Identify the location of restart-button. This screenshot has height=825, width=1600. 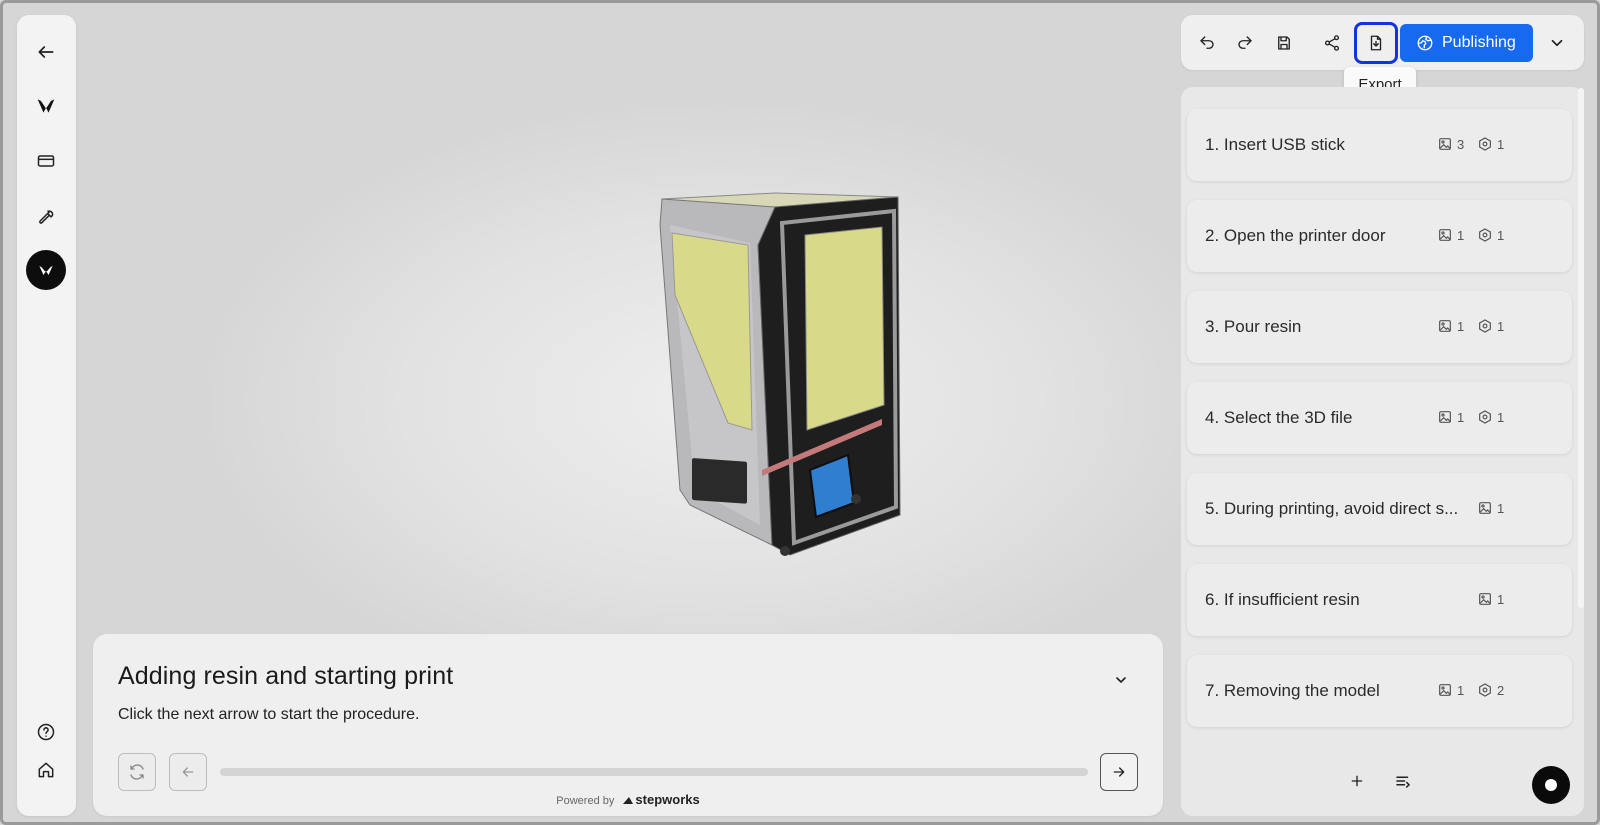
(137, 772).